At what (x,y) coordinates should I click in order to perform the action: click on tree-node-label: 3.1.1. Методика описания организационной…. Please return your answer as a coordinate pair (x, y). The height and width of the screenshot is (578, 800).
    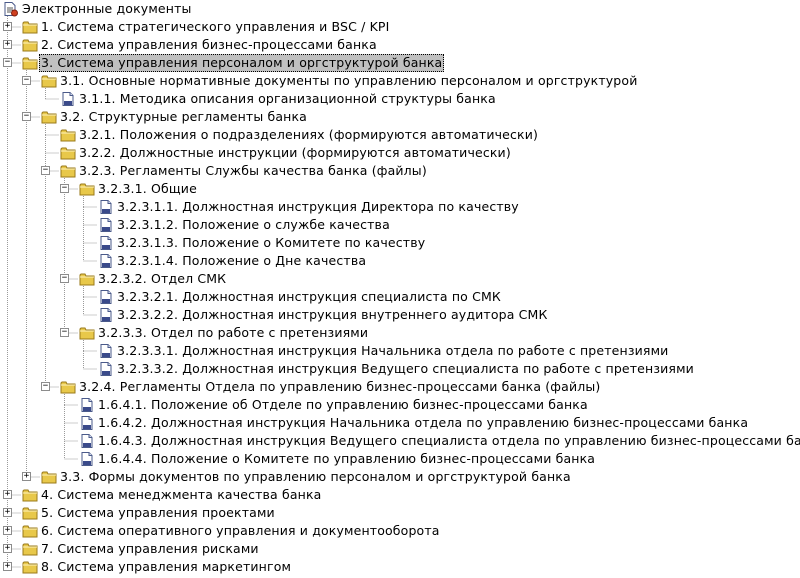
    Looking at the image, I should click on (287, 99).